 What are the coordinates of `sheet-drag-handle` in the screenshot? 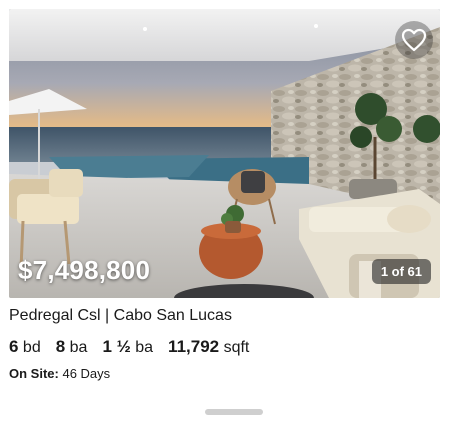 It's located at (234, 412).